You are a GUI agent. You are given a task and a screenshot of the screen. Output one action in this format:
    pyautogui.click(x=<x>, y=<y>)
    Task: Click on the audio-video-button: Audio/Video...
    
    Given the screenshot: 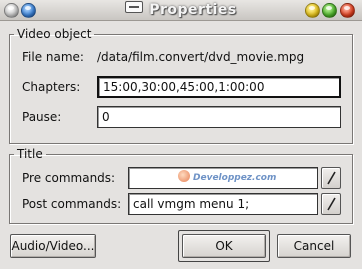 What is the action you would take?
    pyautogui.click(x=53, y=246)
    